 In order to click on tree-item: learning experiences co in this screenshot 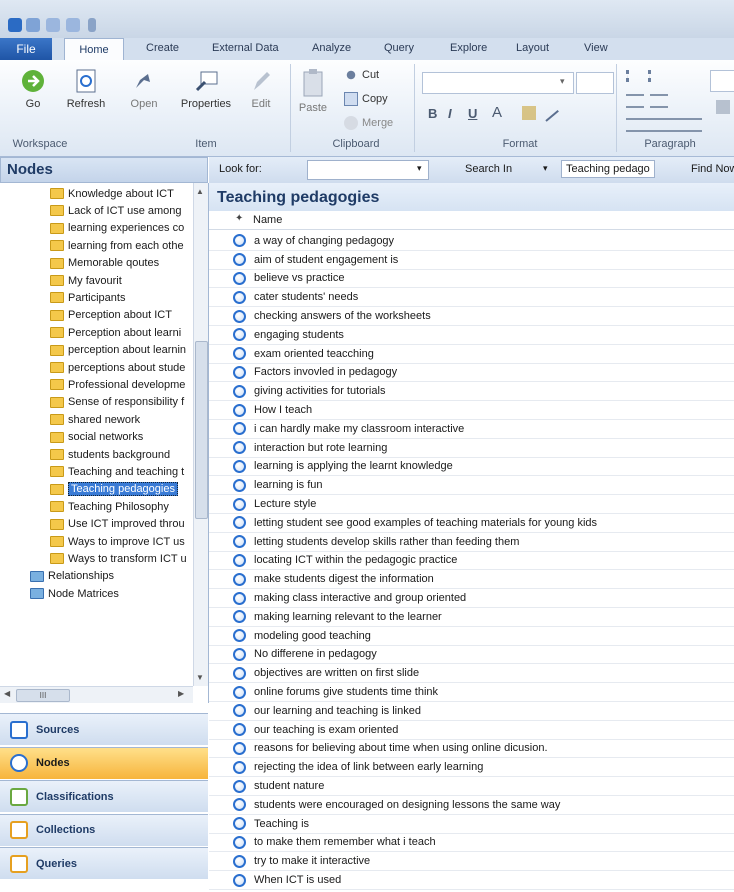, I will do `click(117, 228)`.